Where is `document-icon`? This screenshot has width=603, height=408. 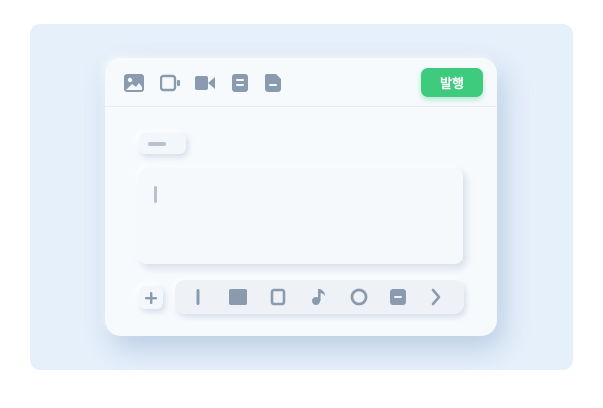 document-icon is located at coordinates (240, 83).